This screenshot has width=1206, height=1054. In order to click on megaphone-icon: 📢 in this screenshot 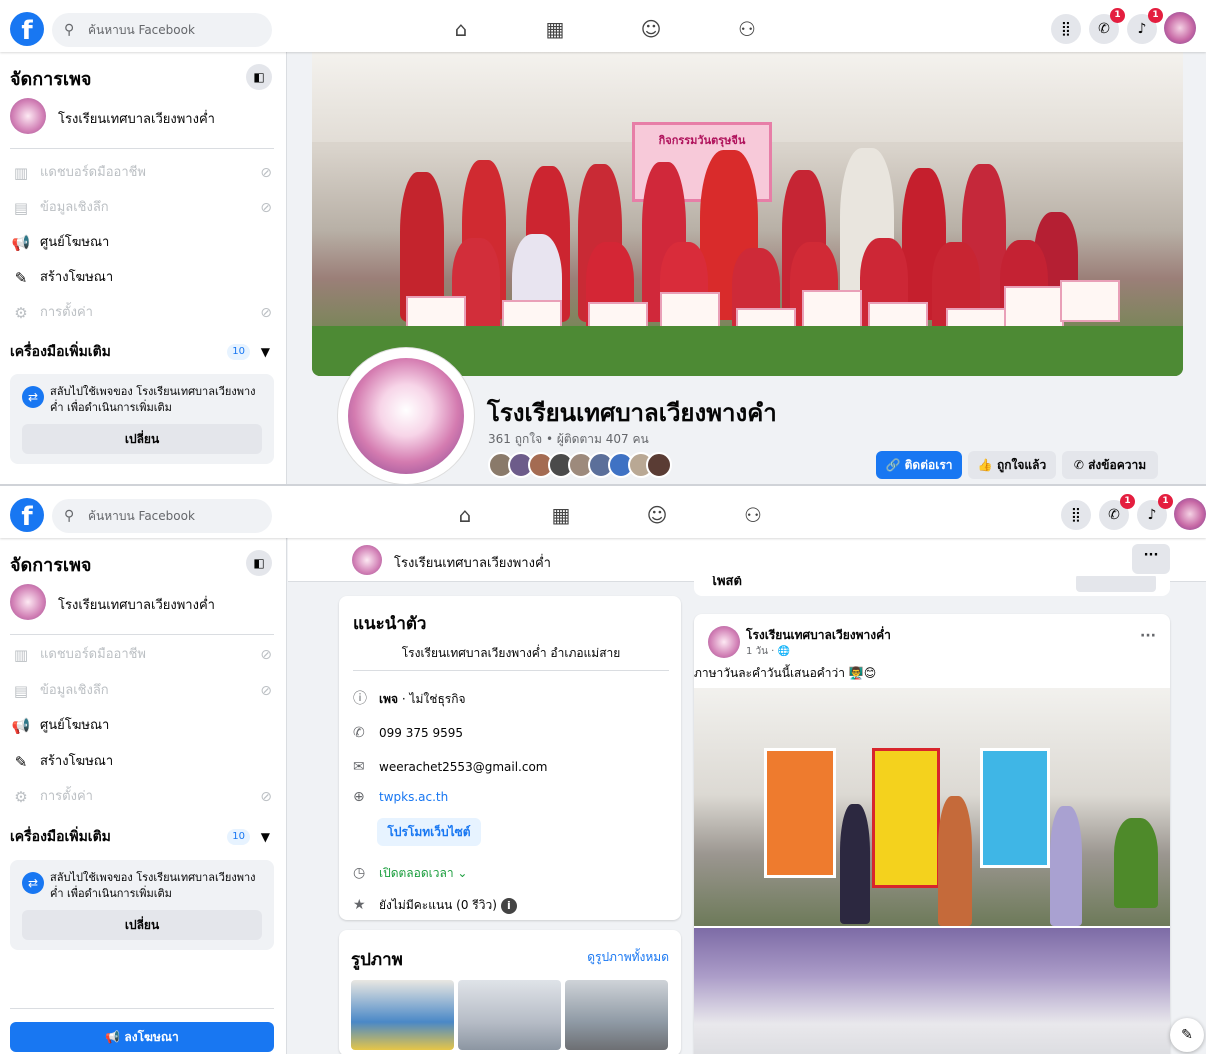, I will do `click(21, 243)`.